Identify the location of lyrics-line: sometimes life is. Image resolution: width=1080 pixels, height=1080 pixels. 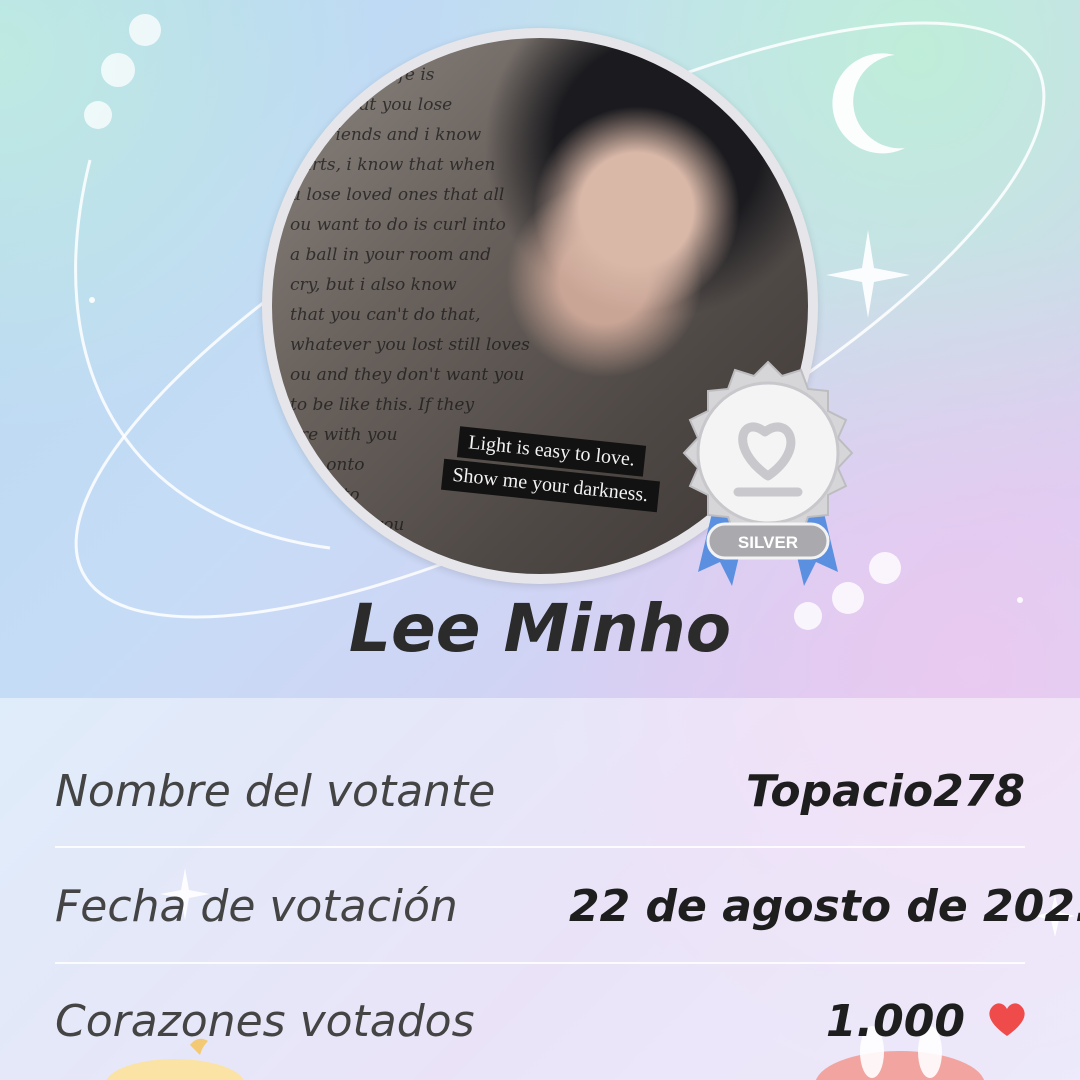
(362, 75).